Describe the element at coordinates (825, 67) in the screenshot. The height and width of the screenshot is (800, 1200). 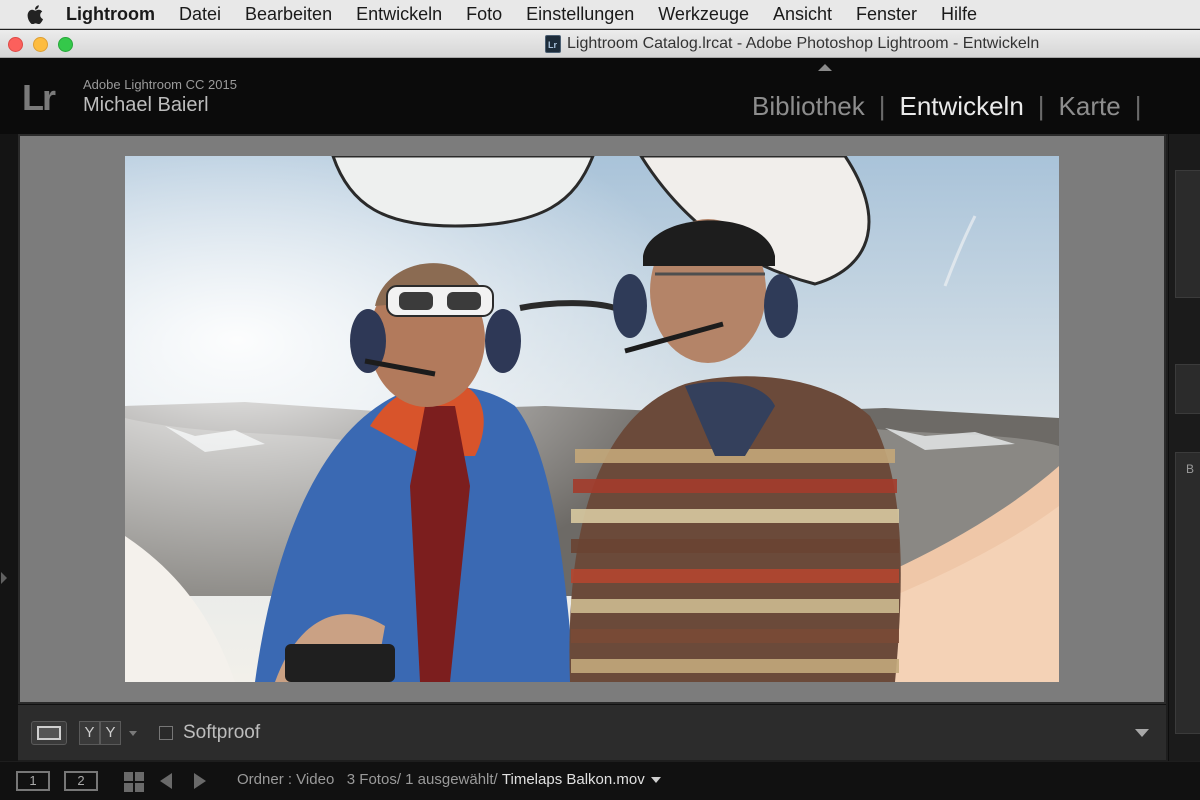
I see `top-panel-collapse-icon` at that location.